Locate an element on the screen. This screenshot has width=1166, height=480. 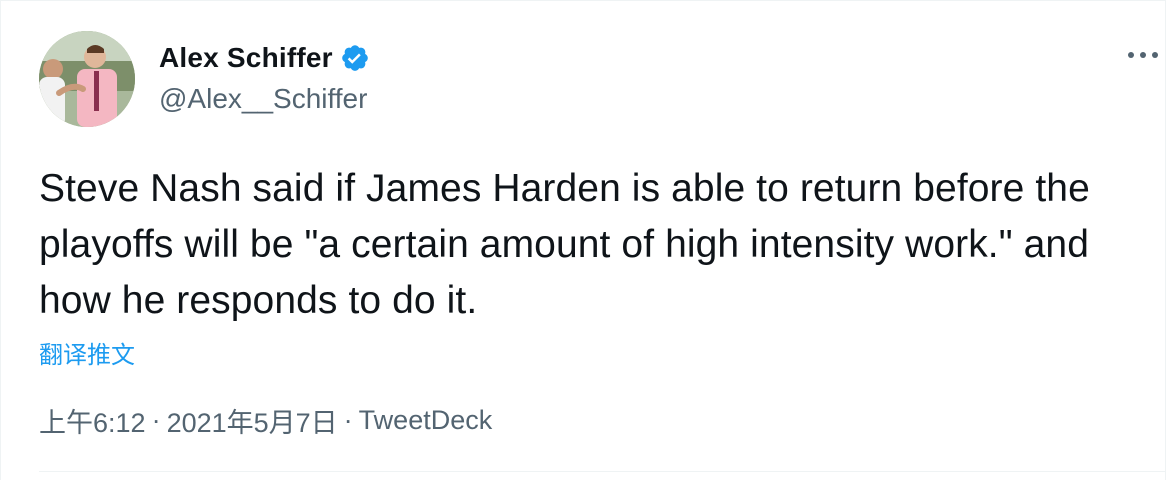
avatar is located at coordinates (87, 79).